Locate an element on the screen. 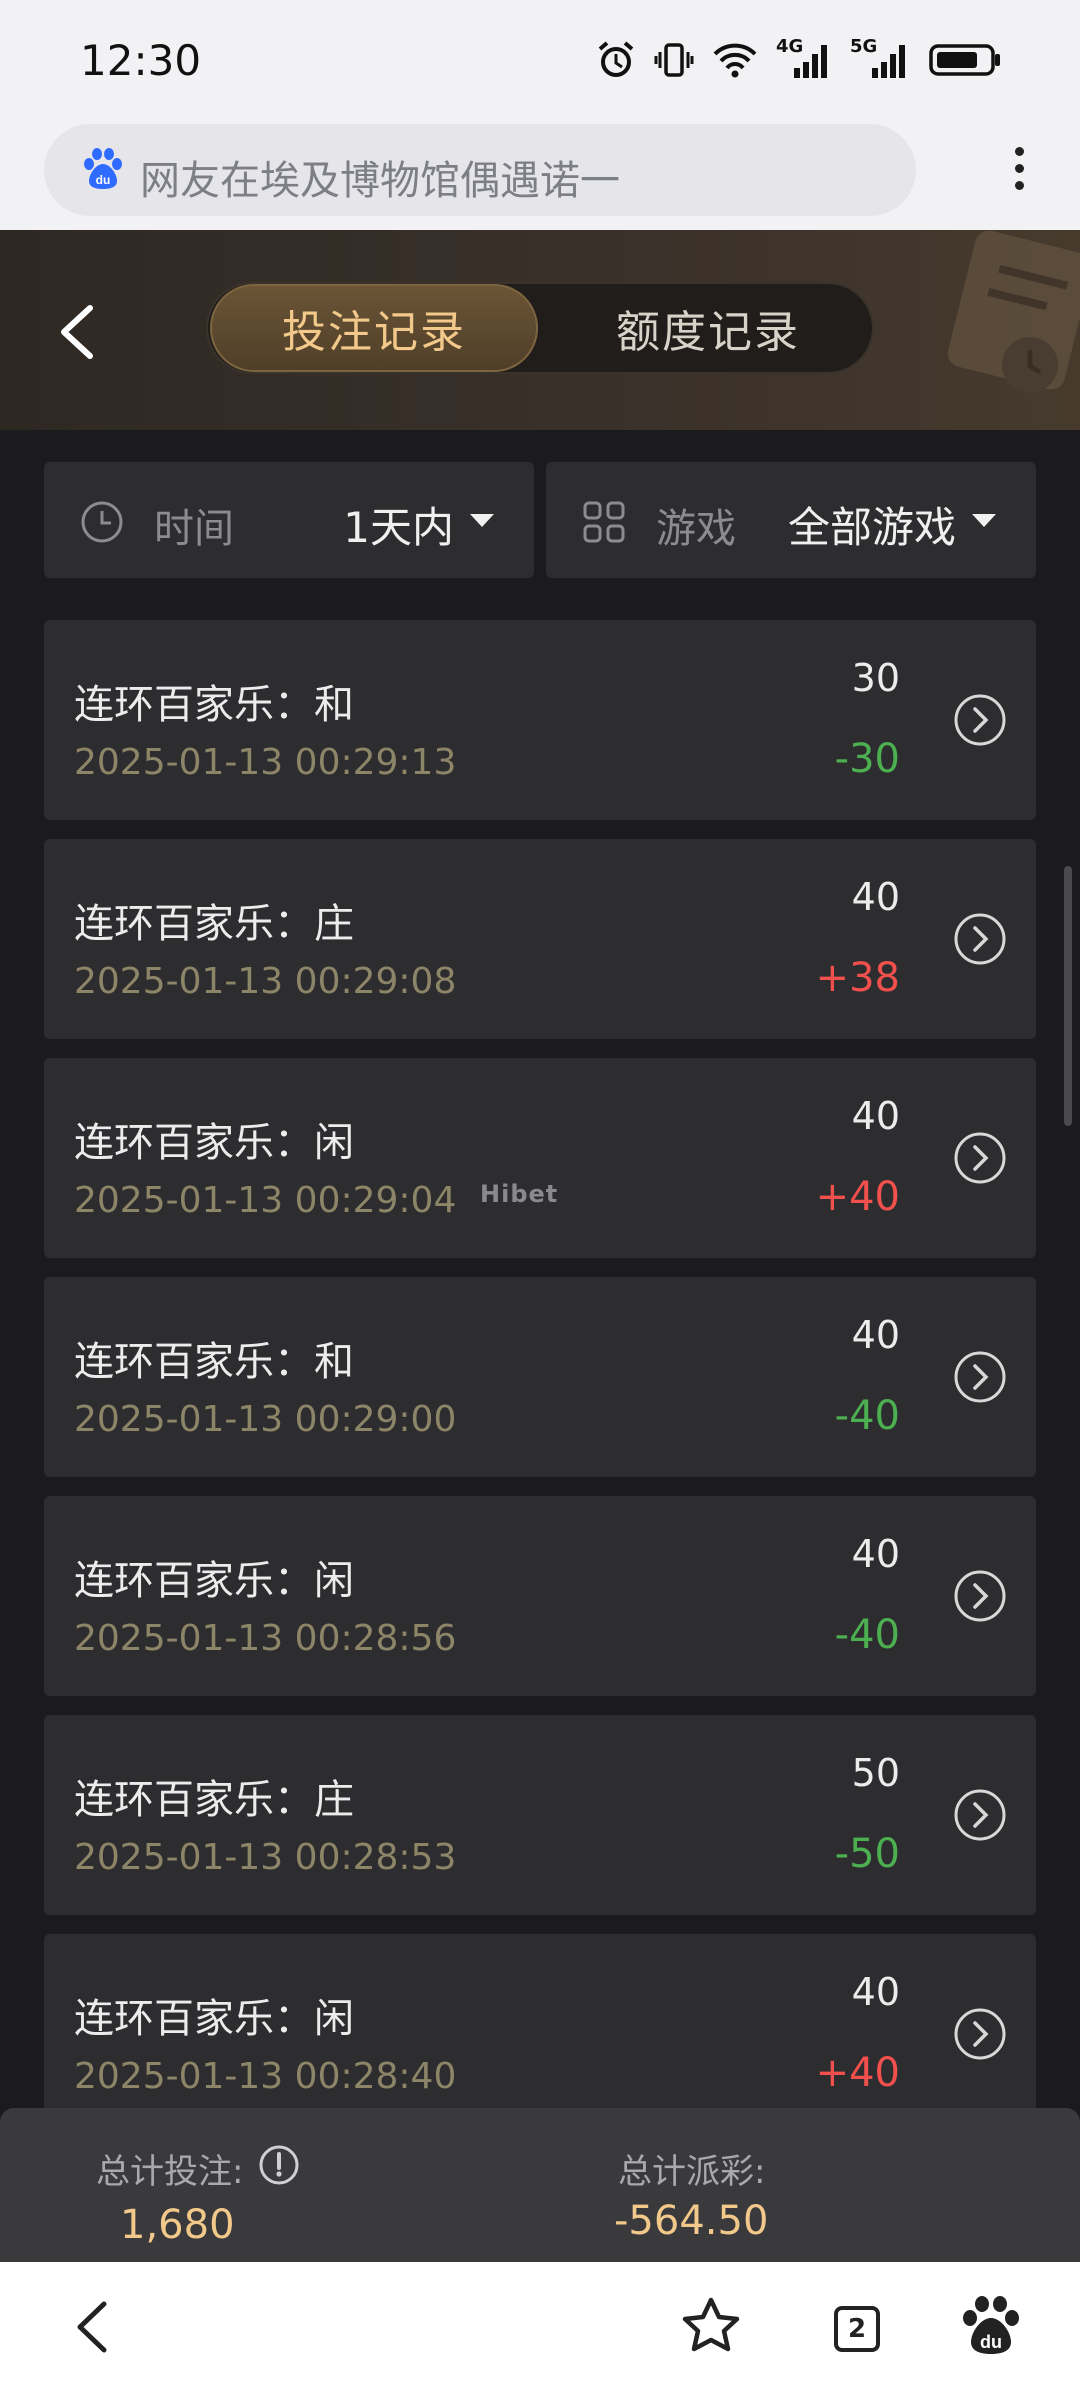 Image resolution: width=1080 pixels, height=2388 pixels. status-icons: 4G 5G is located at coordinates (799, 58).